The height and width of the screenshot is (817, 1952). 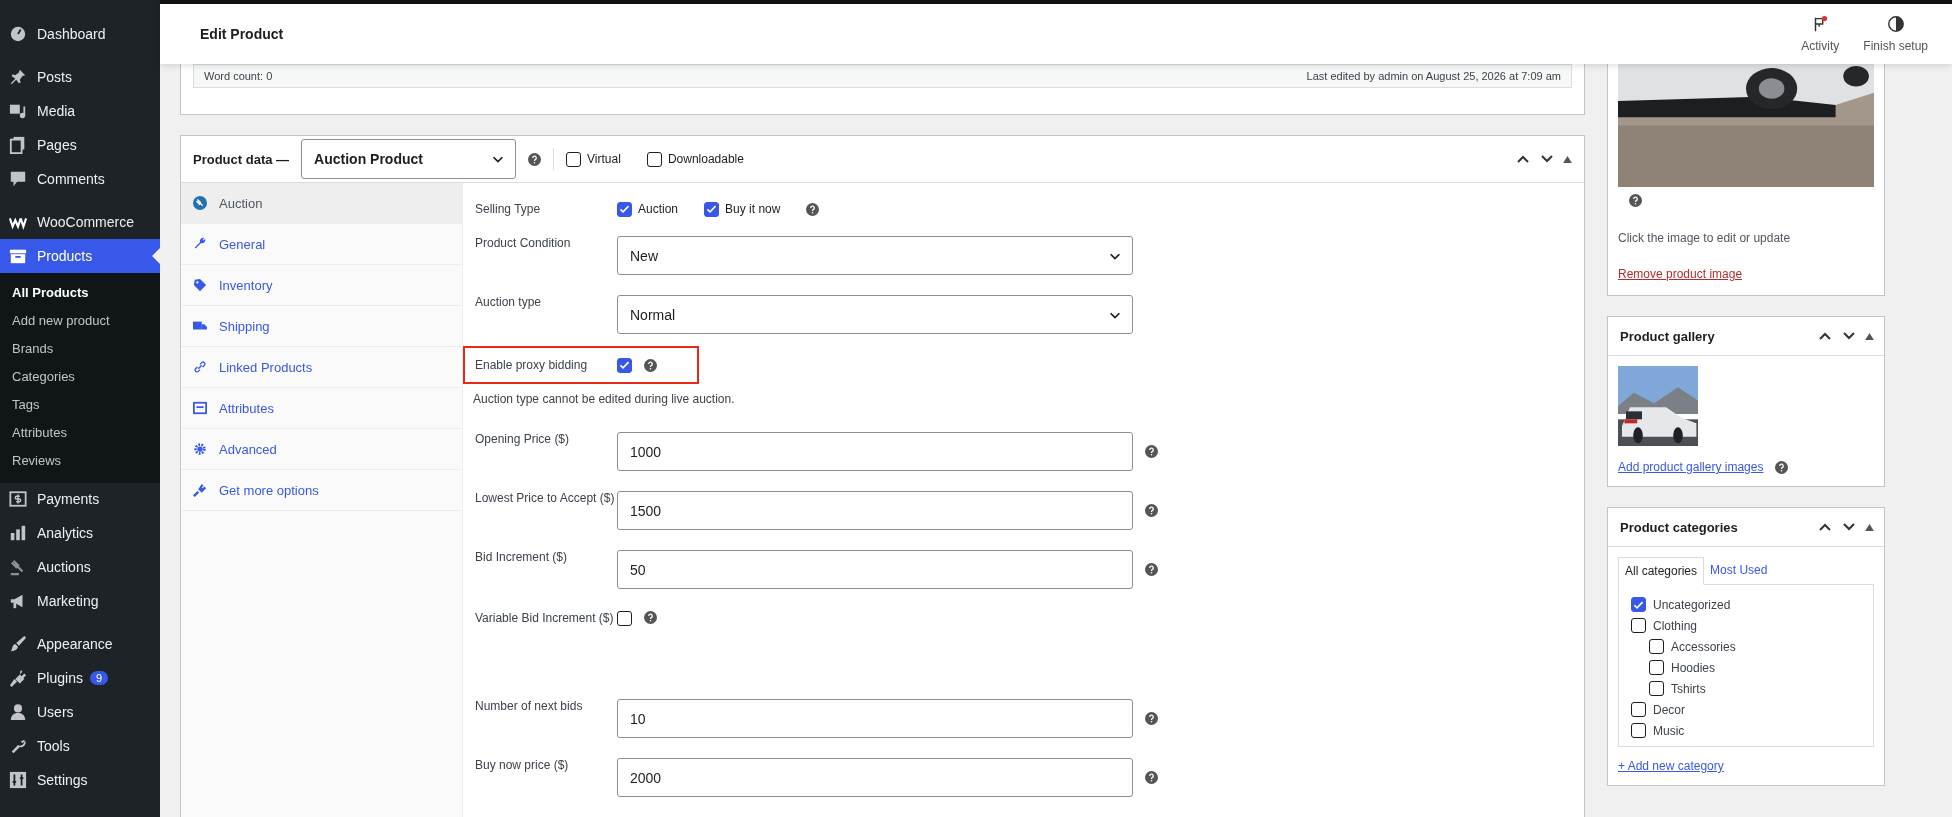 I want to click on menu-item: Dashboard, so click(x=80, y=34).